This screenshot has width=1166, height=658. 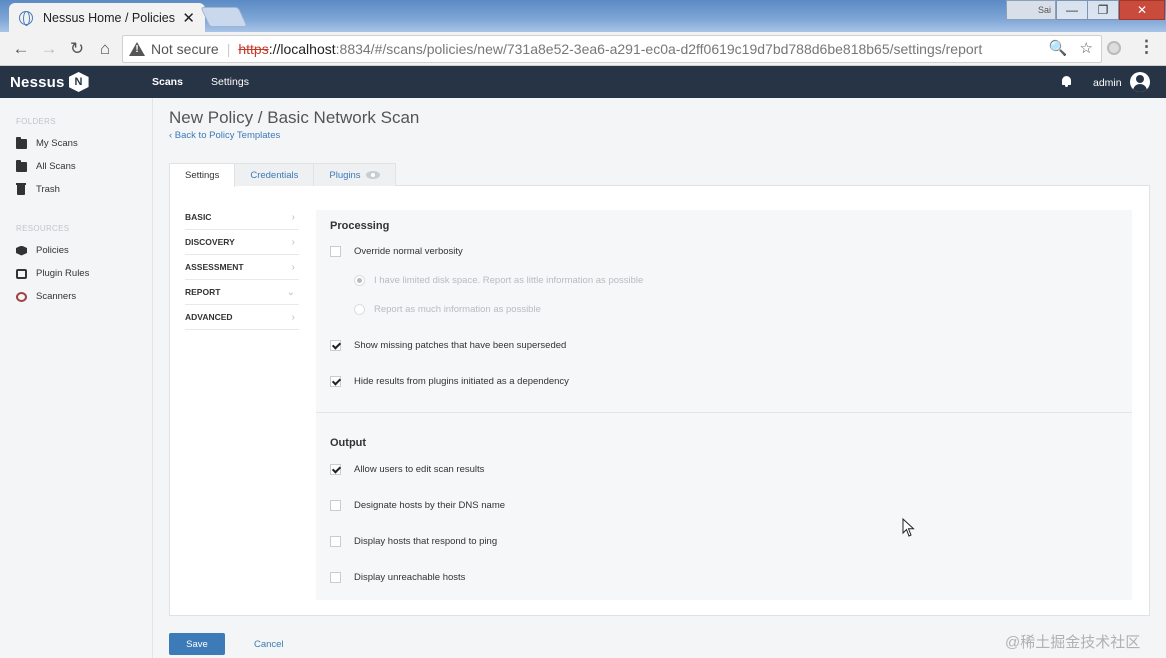 I want to click on extension-icon, so click(x=1114, y=48).